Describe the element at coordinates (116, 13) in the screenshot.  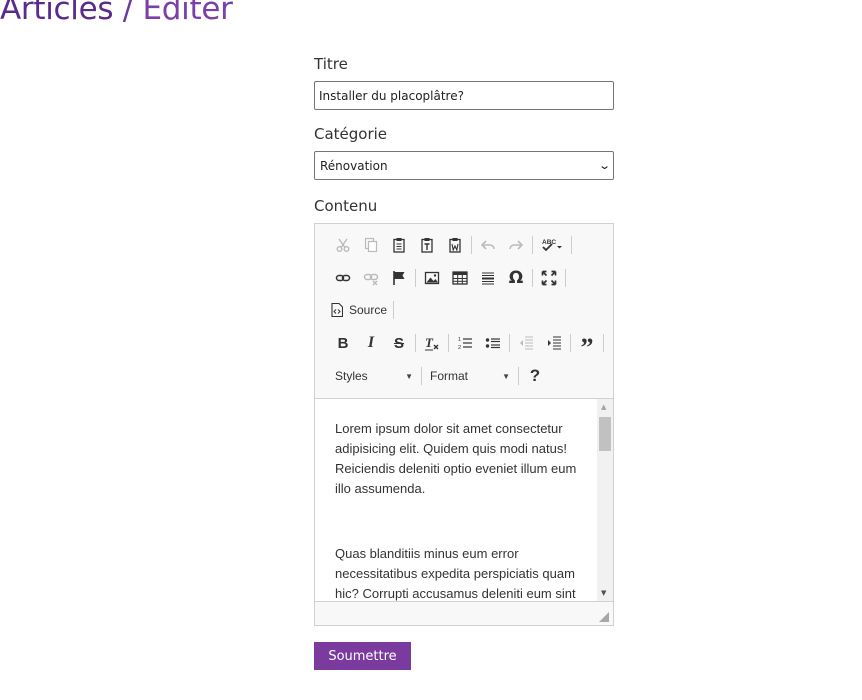
I see `page-title: Articles / Editer` at that location.